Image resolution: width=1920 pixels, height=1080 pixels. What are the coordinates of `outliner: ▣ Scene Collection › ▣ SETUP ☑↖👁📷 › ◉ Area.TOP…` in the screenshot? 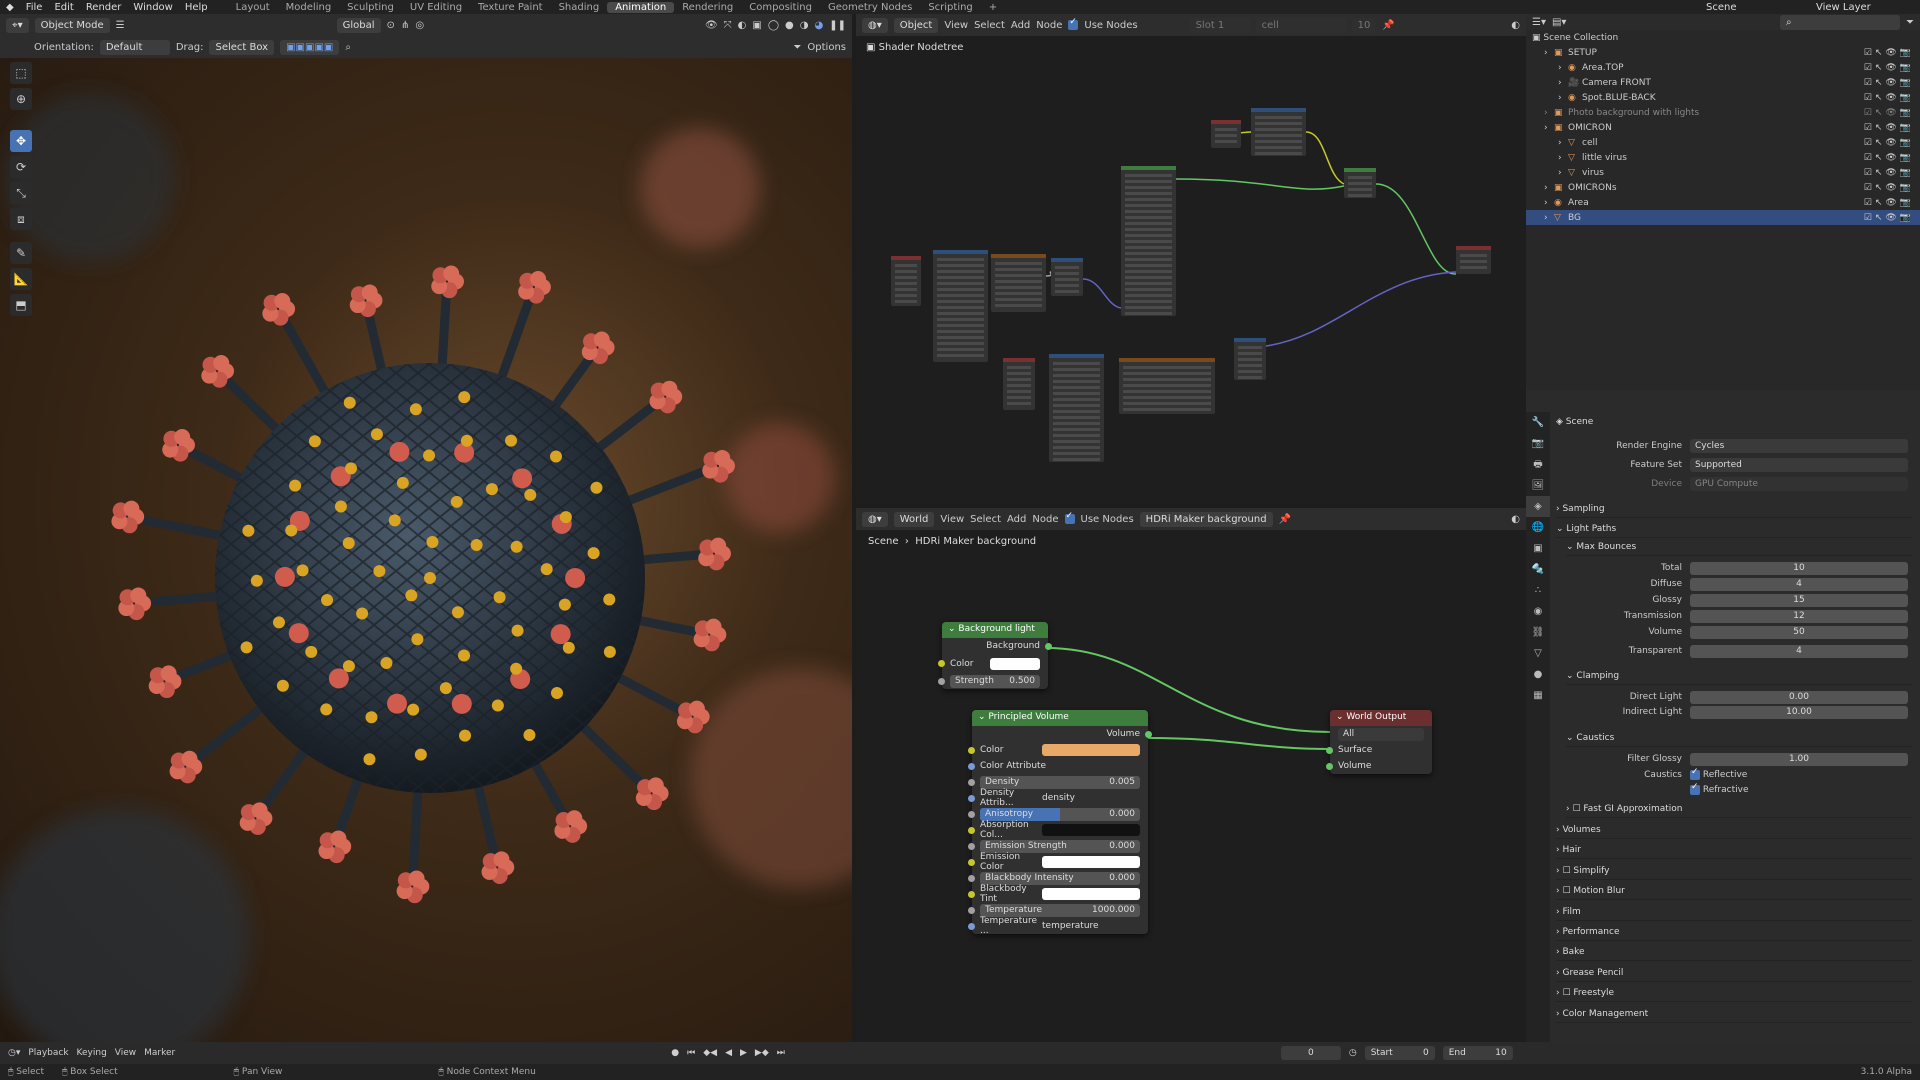 It's located at (1723, 210).